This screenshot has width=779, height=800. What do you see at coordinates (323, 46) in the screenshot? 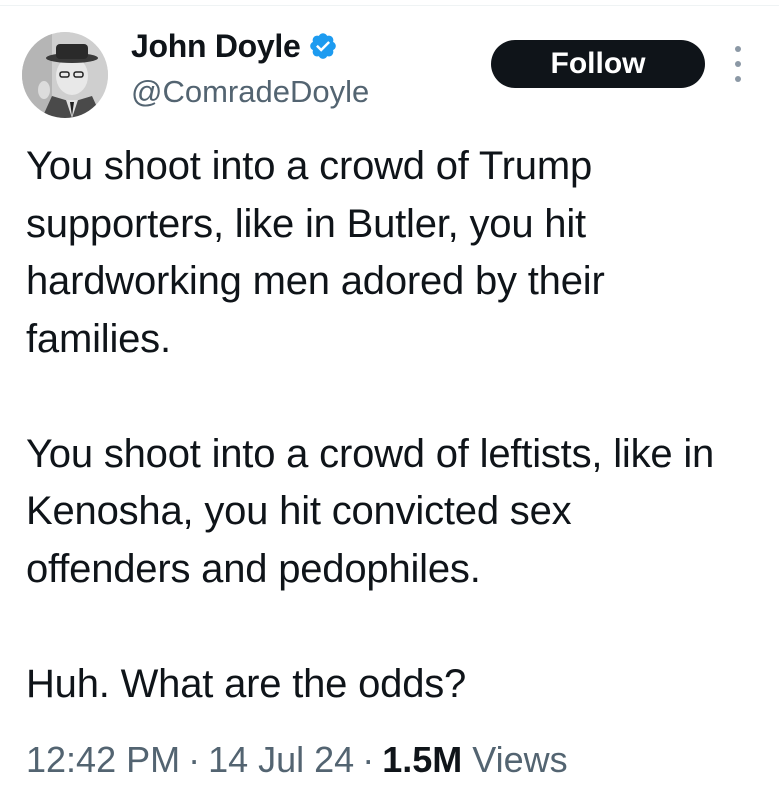
I see `verified-badge-icon` at bounding box center [323, 46].